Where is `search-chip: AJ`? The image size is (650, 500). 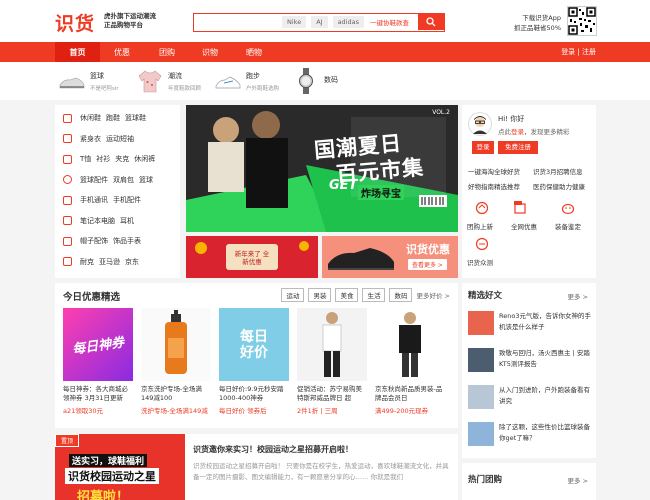
search-chip: AJ is located at coordinates (319, 22).